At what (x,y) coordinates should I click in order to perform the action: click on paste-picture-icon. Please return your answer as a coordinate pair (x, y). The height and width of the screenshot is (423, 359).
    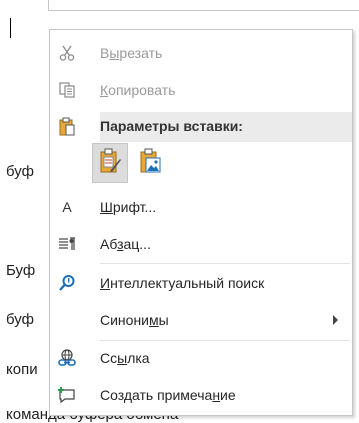
    Looking at the image, I should click on (150, 163).